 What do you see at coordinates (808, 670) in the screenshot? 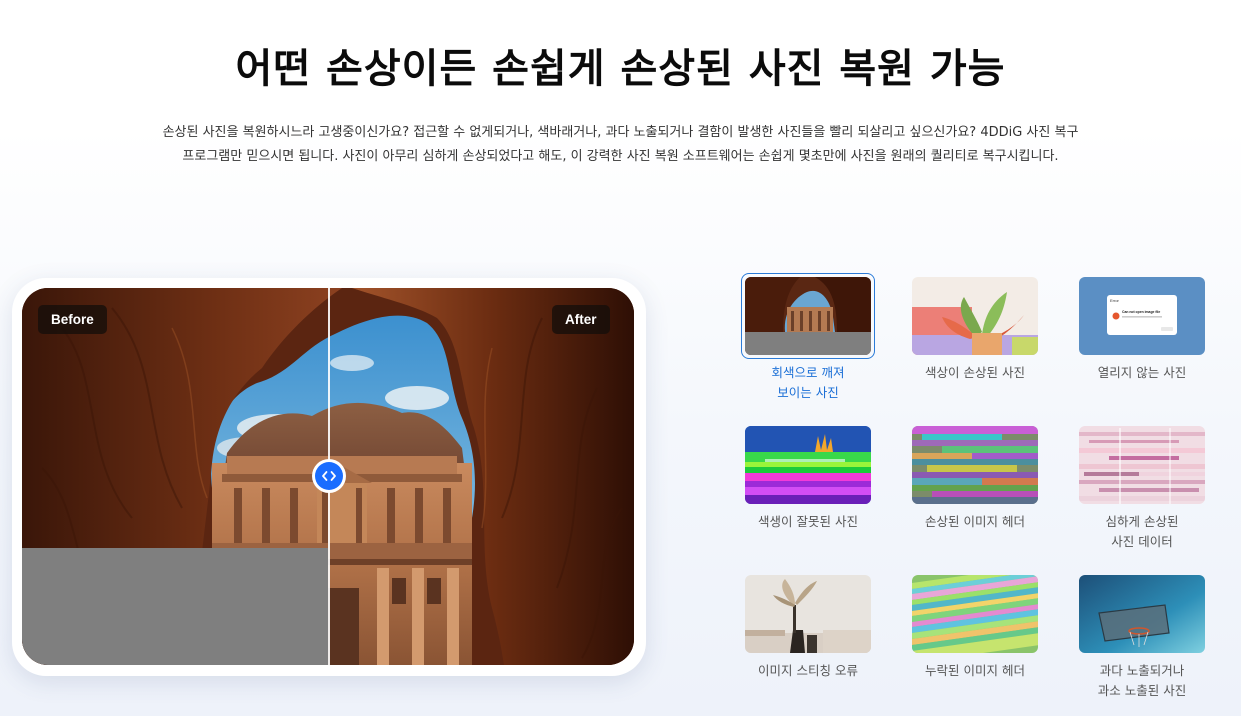
I see `damage-type-label: 이미지 스티칭 오류` at bounding box center [808, 670].